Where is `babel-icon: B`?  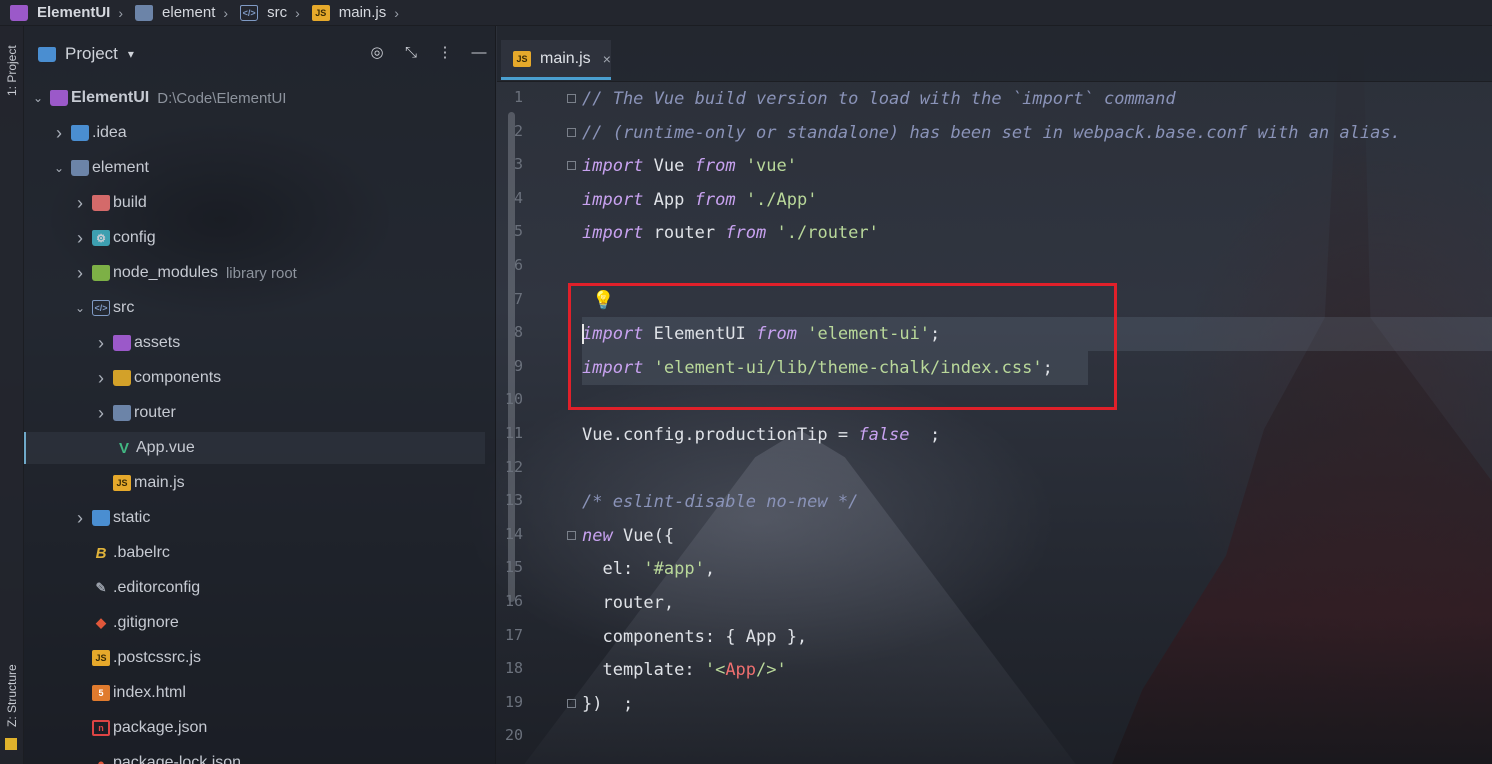 babel-icon: B is located at coordinates (101, 553).